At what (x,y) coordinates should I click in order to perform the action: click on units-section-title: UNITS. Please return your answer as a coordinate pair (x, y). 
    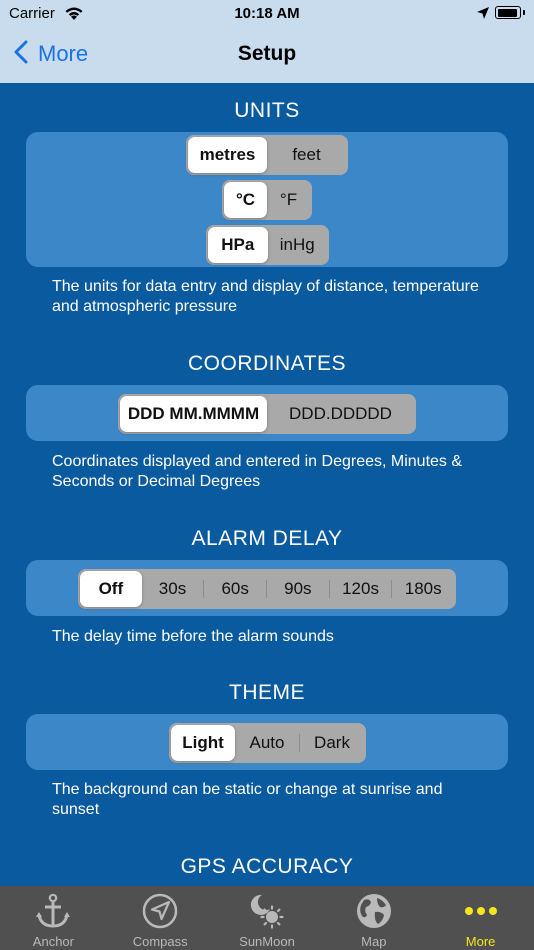
    Looking at the image, I should click on (267, 110).